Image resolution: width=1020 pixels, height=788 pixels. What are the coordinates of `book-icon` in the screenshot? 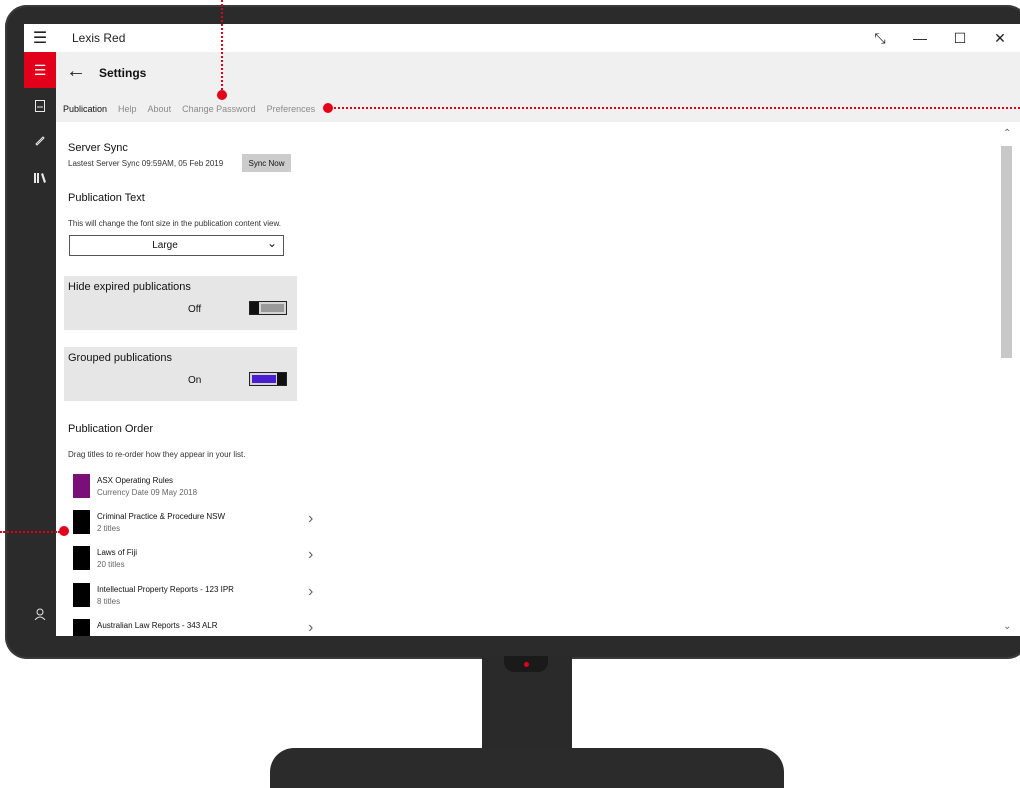 It's located at (40, 106).